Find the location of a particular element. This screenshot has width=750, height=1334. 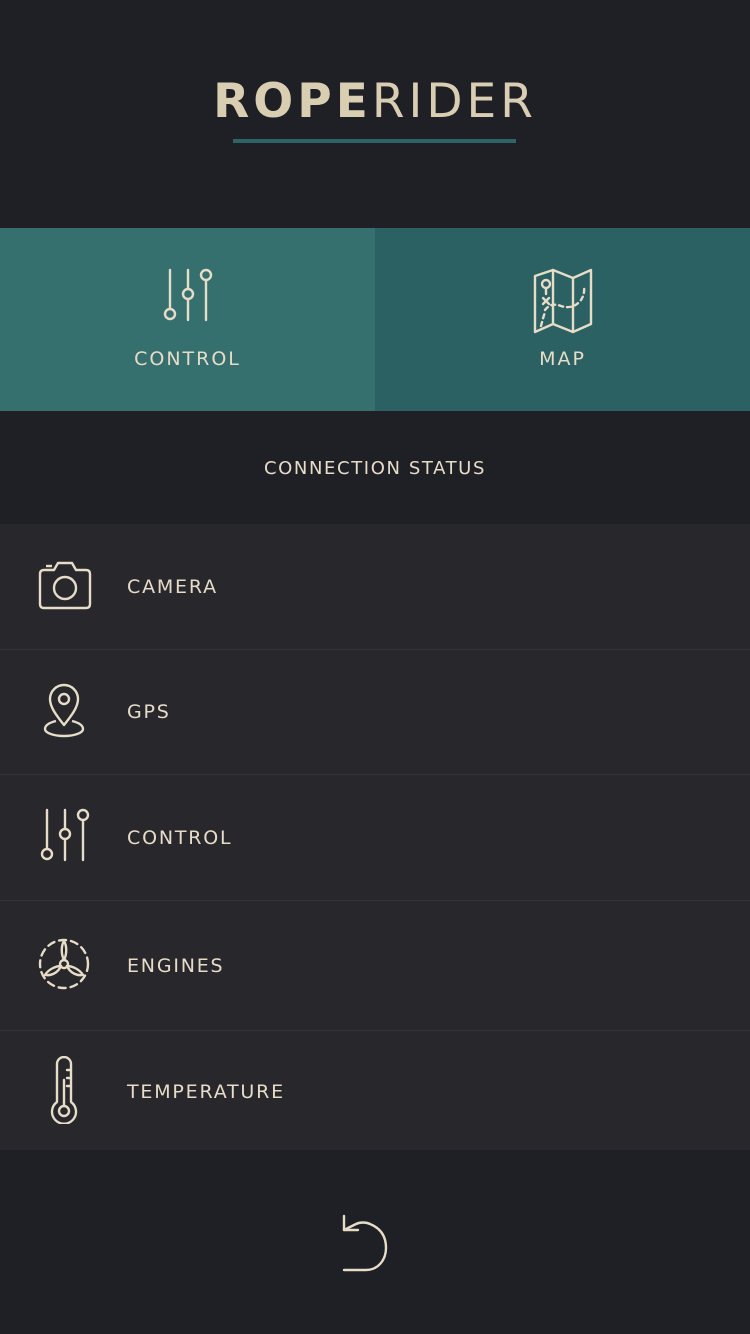

section-title: CONNECTION STATUS is located at coordinates (375, 467).